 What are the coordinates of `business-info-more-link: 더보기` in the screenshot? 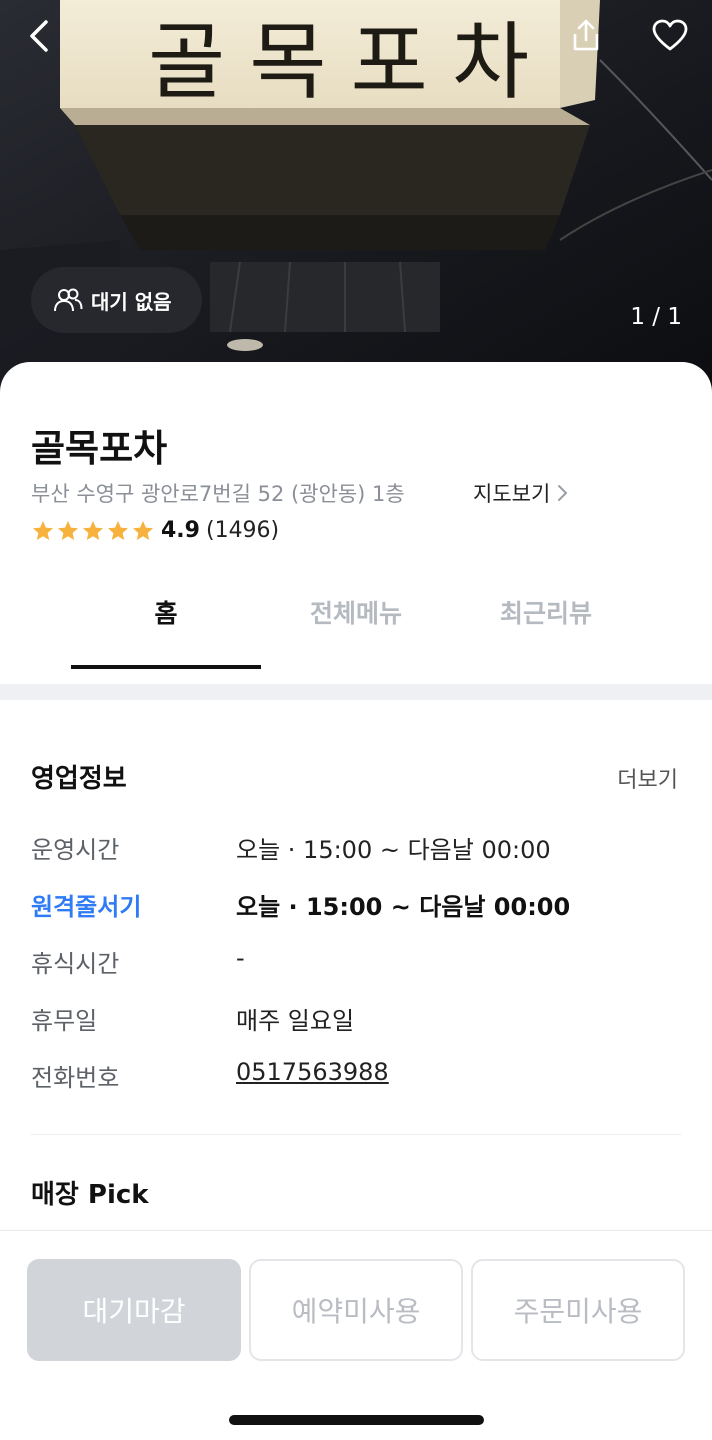 It's located at (647, 778).